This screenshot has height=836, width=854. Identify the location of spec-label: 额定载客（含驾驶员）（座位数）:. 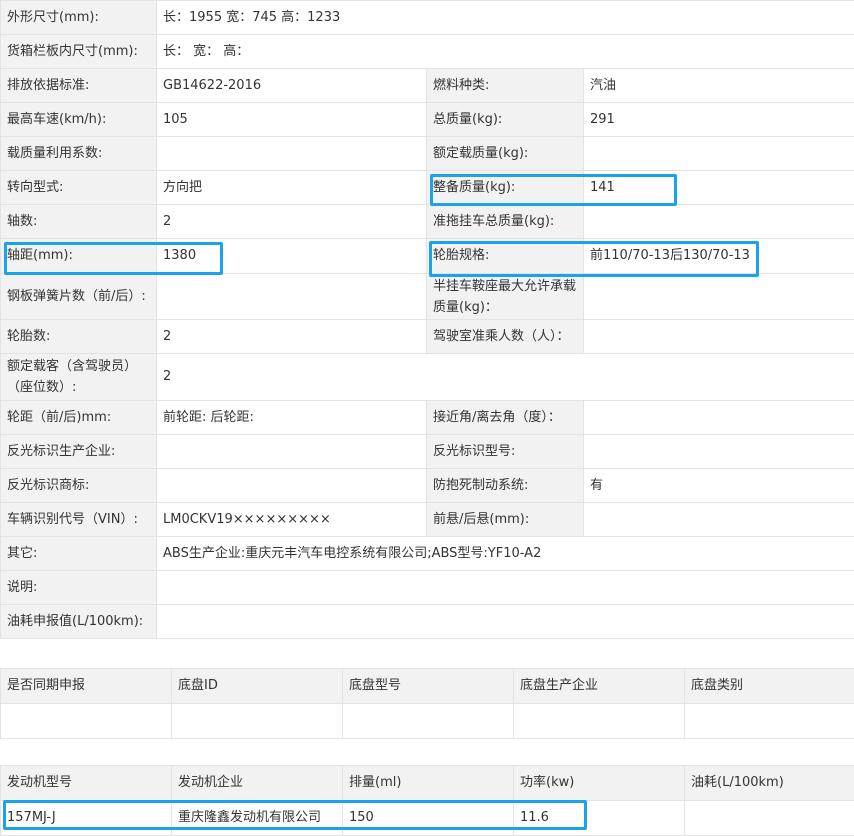
(79, 377).